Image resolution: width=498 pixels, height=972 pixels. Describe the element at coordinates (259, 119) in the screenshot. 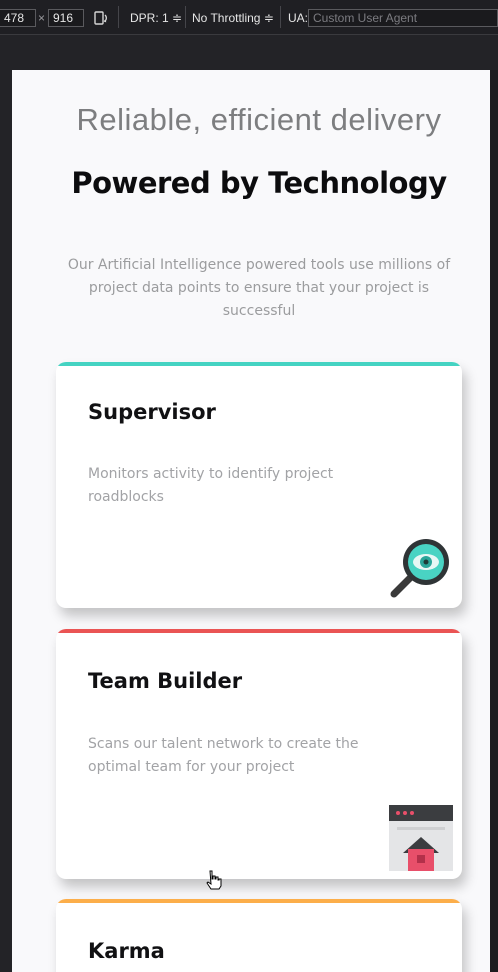

I see `hero-subtitle: Reliable, efficient delivery` at that location.